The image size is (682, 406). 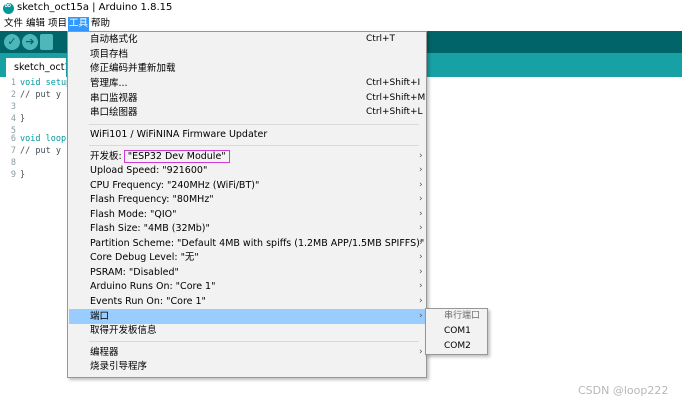 What do you see at coordinates (247, 185) in the screenshot?
I see `menu-item-cpu-frequency: CPU Frequency: "240MHz (WiFi/BT)" ›` at bounding box center [247, 185].